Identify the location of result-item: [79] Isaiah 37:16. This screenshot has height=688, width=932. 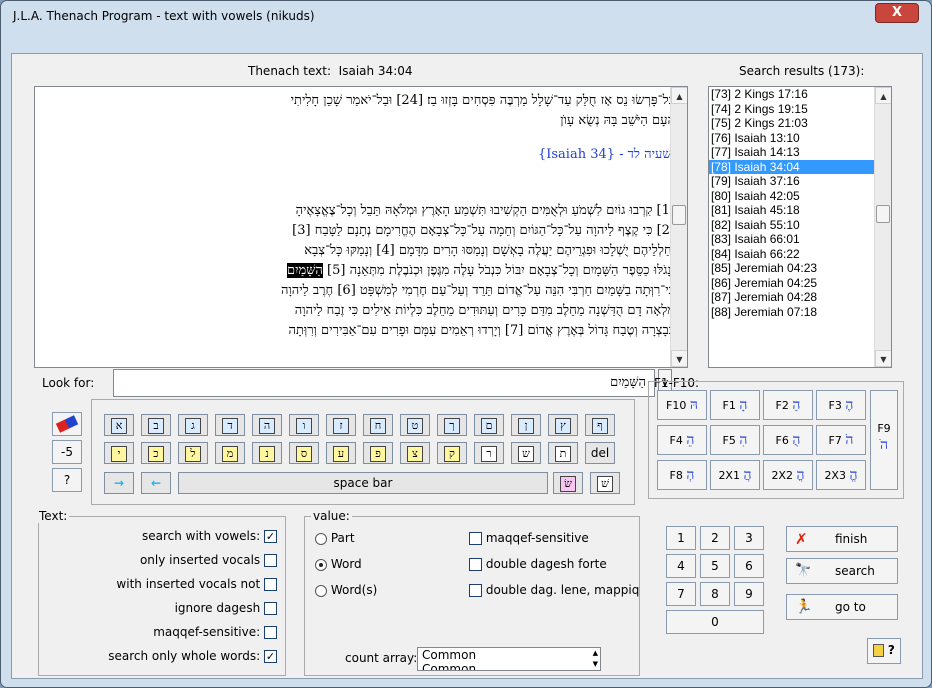
(800, 181).